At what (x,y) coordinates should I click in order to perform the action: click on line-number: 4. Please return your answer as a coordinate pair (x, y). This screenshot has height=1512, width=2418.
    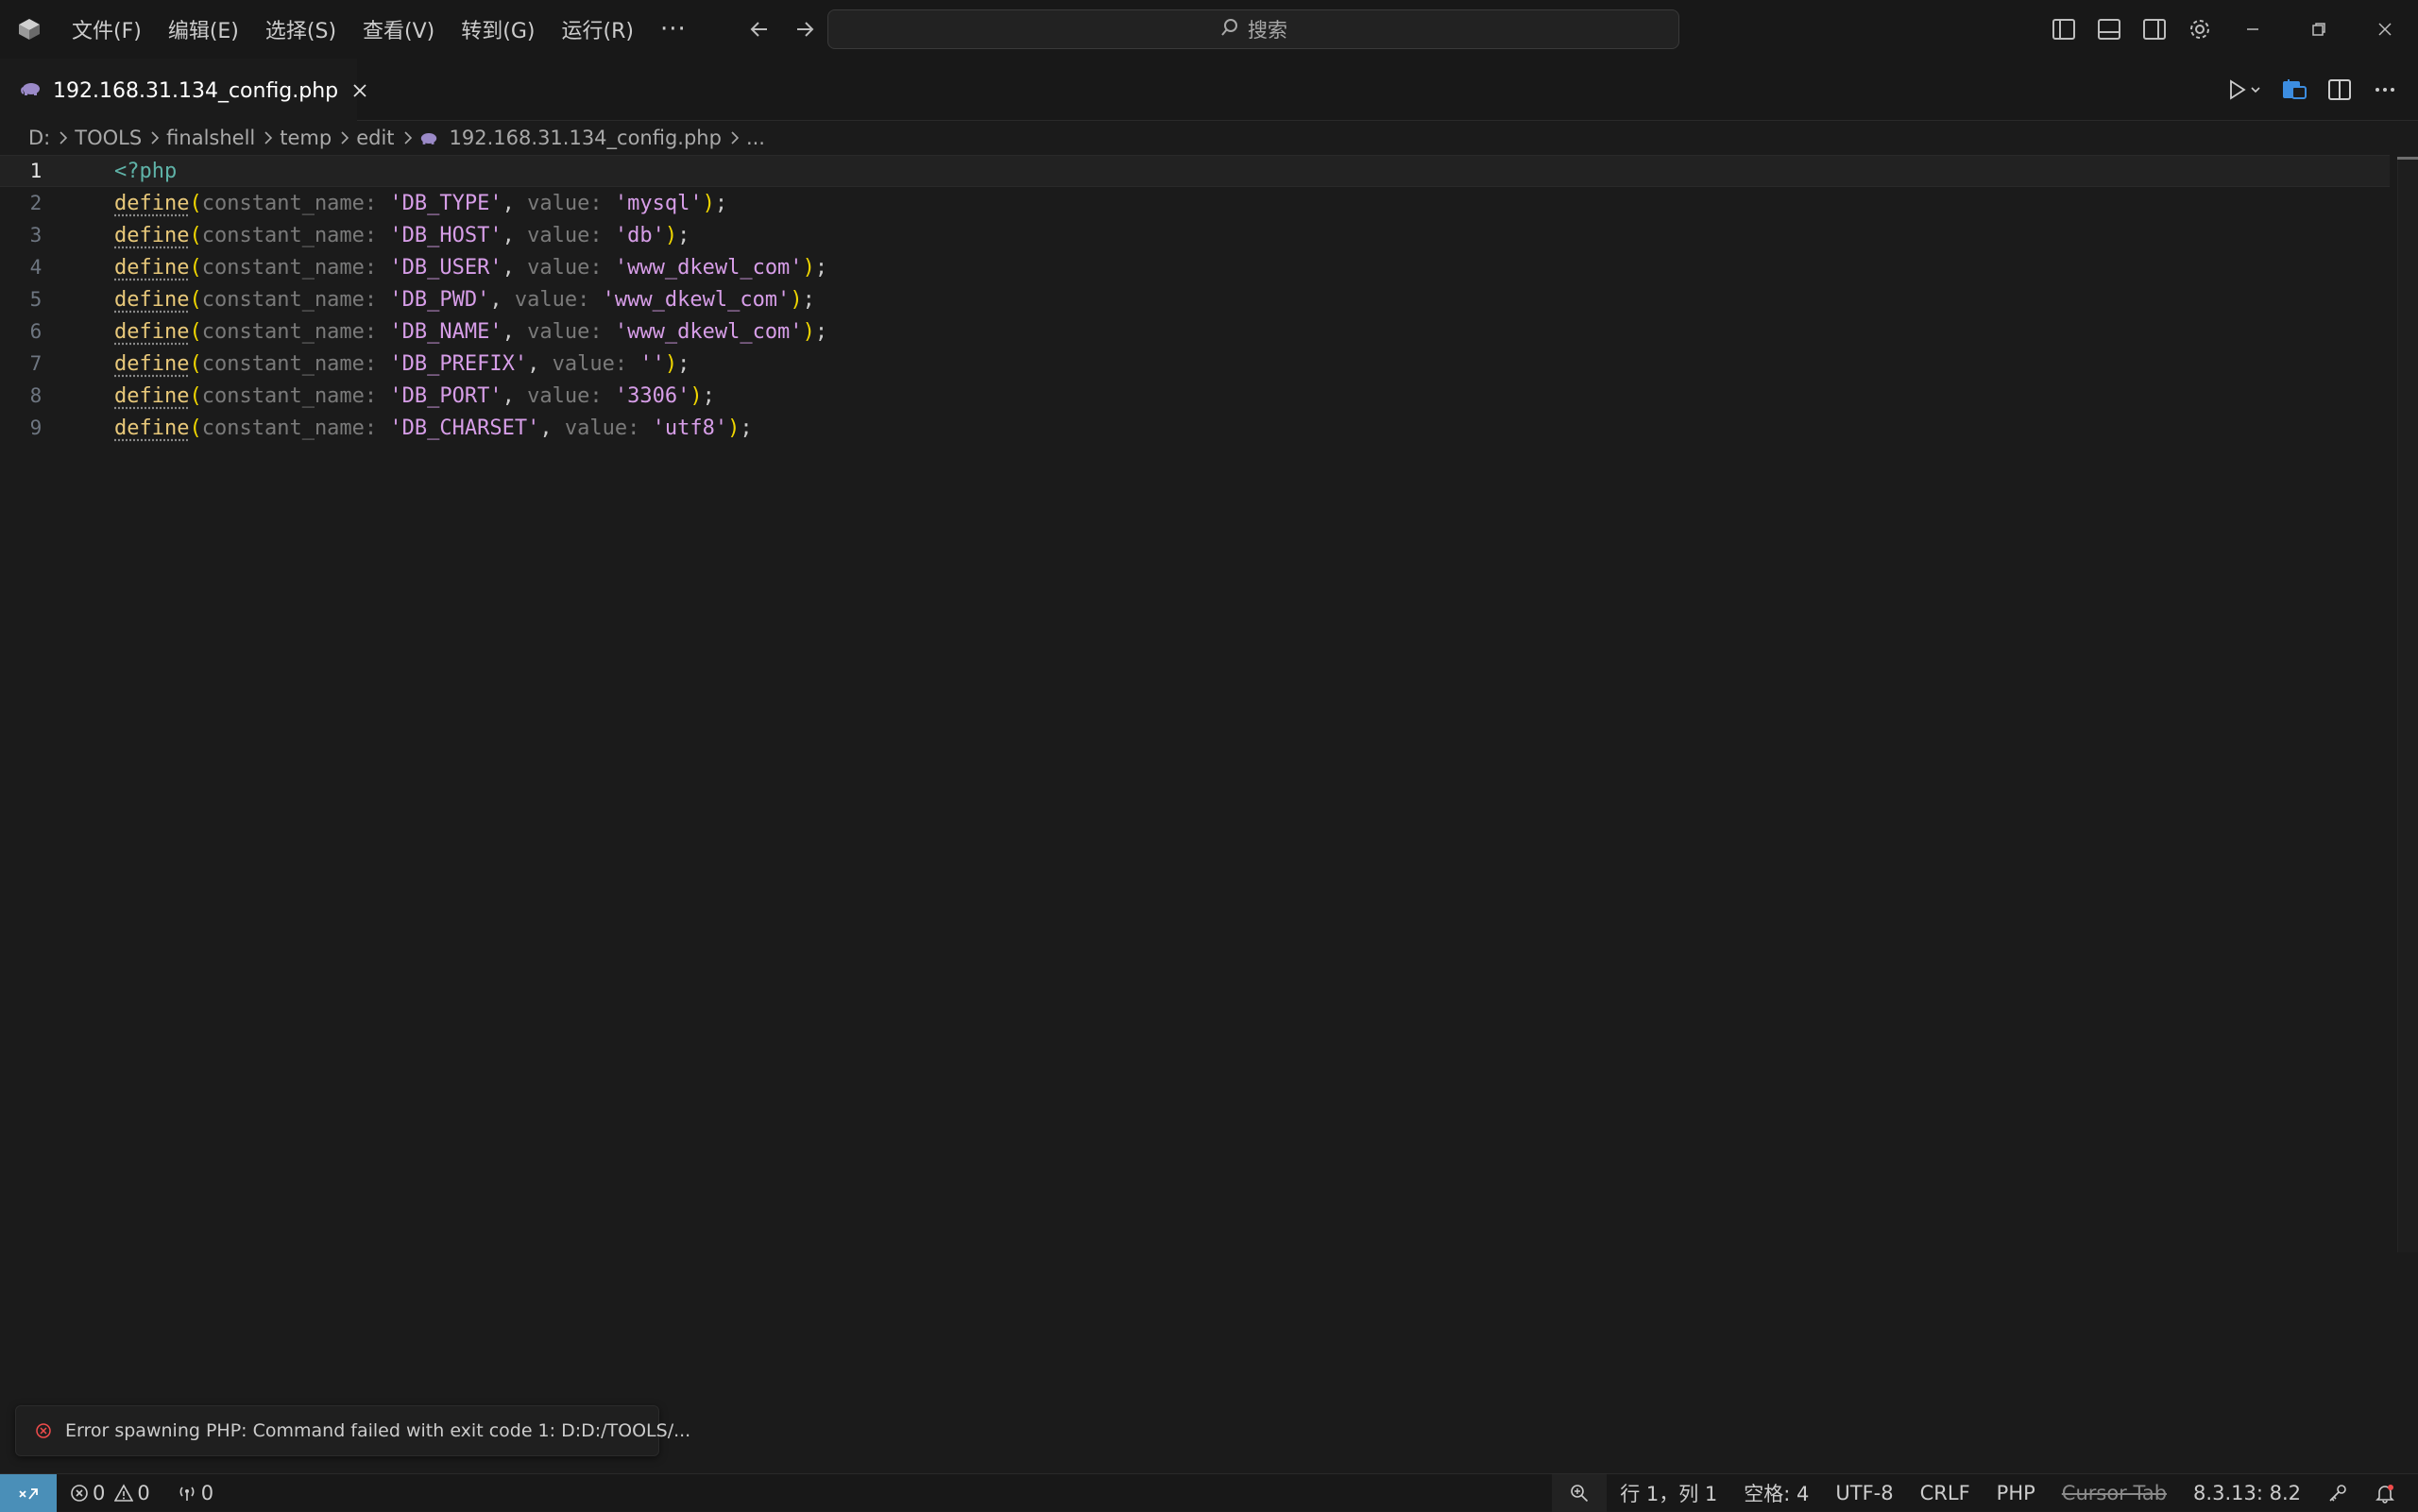
    Looking at the image, I should click on (36, 267).